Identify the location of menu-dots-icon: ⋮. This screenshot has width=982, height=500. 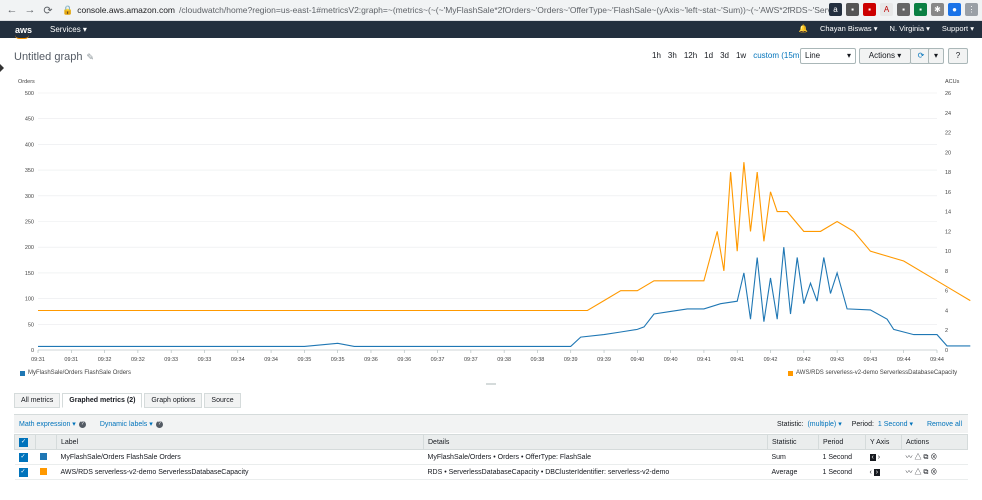
(971, 9).